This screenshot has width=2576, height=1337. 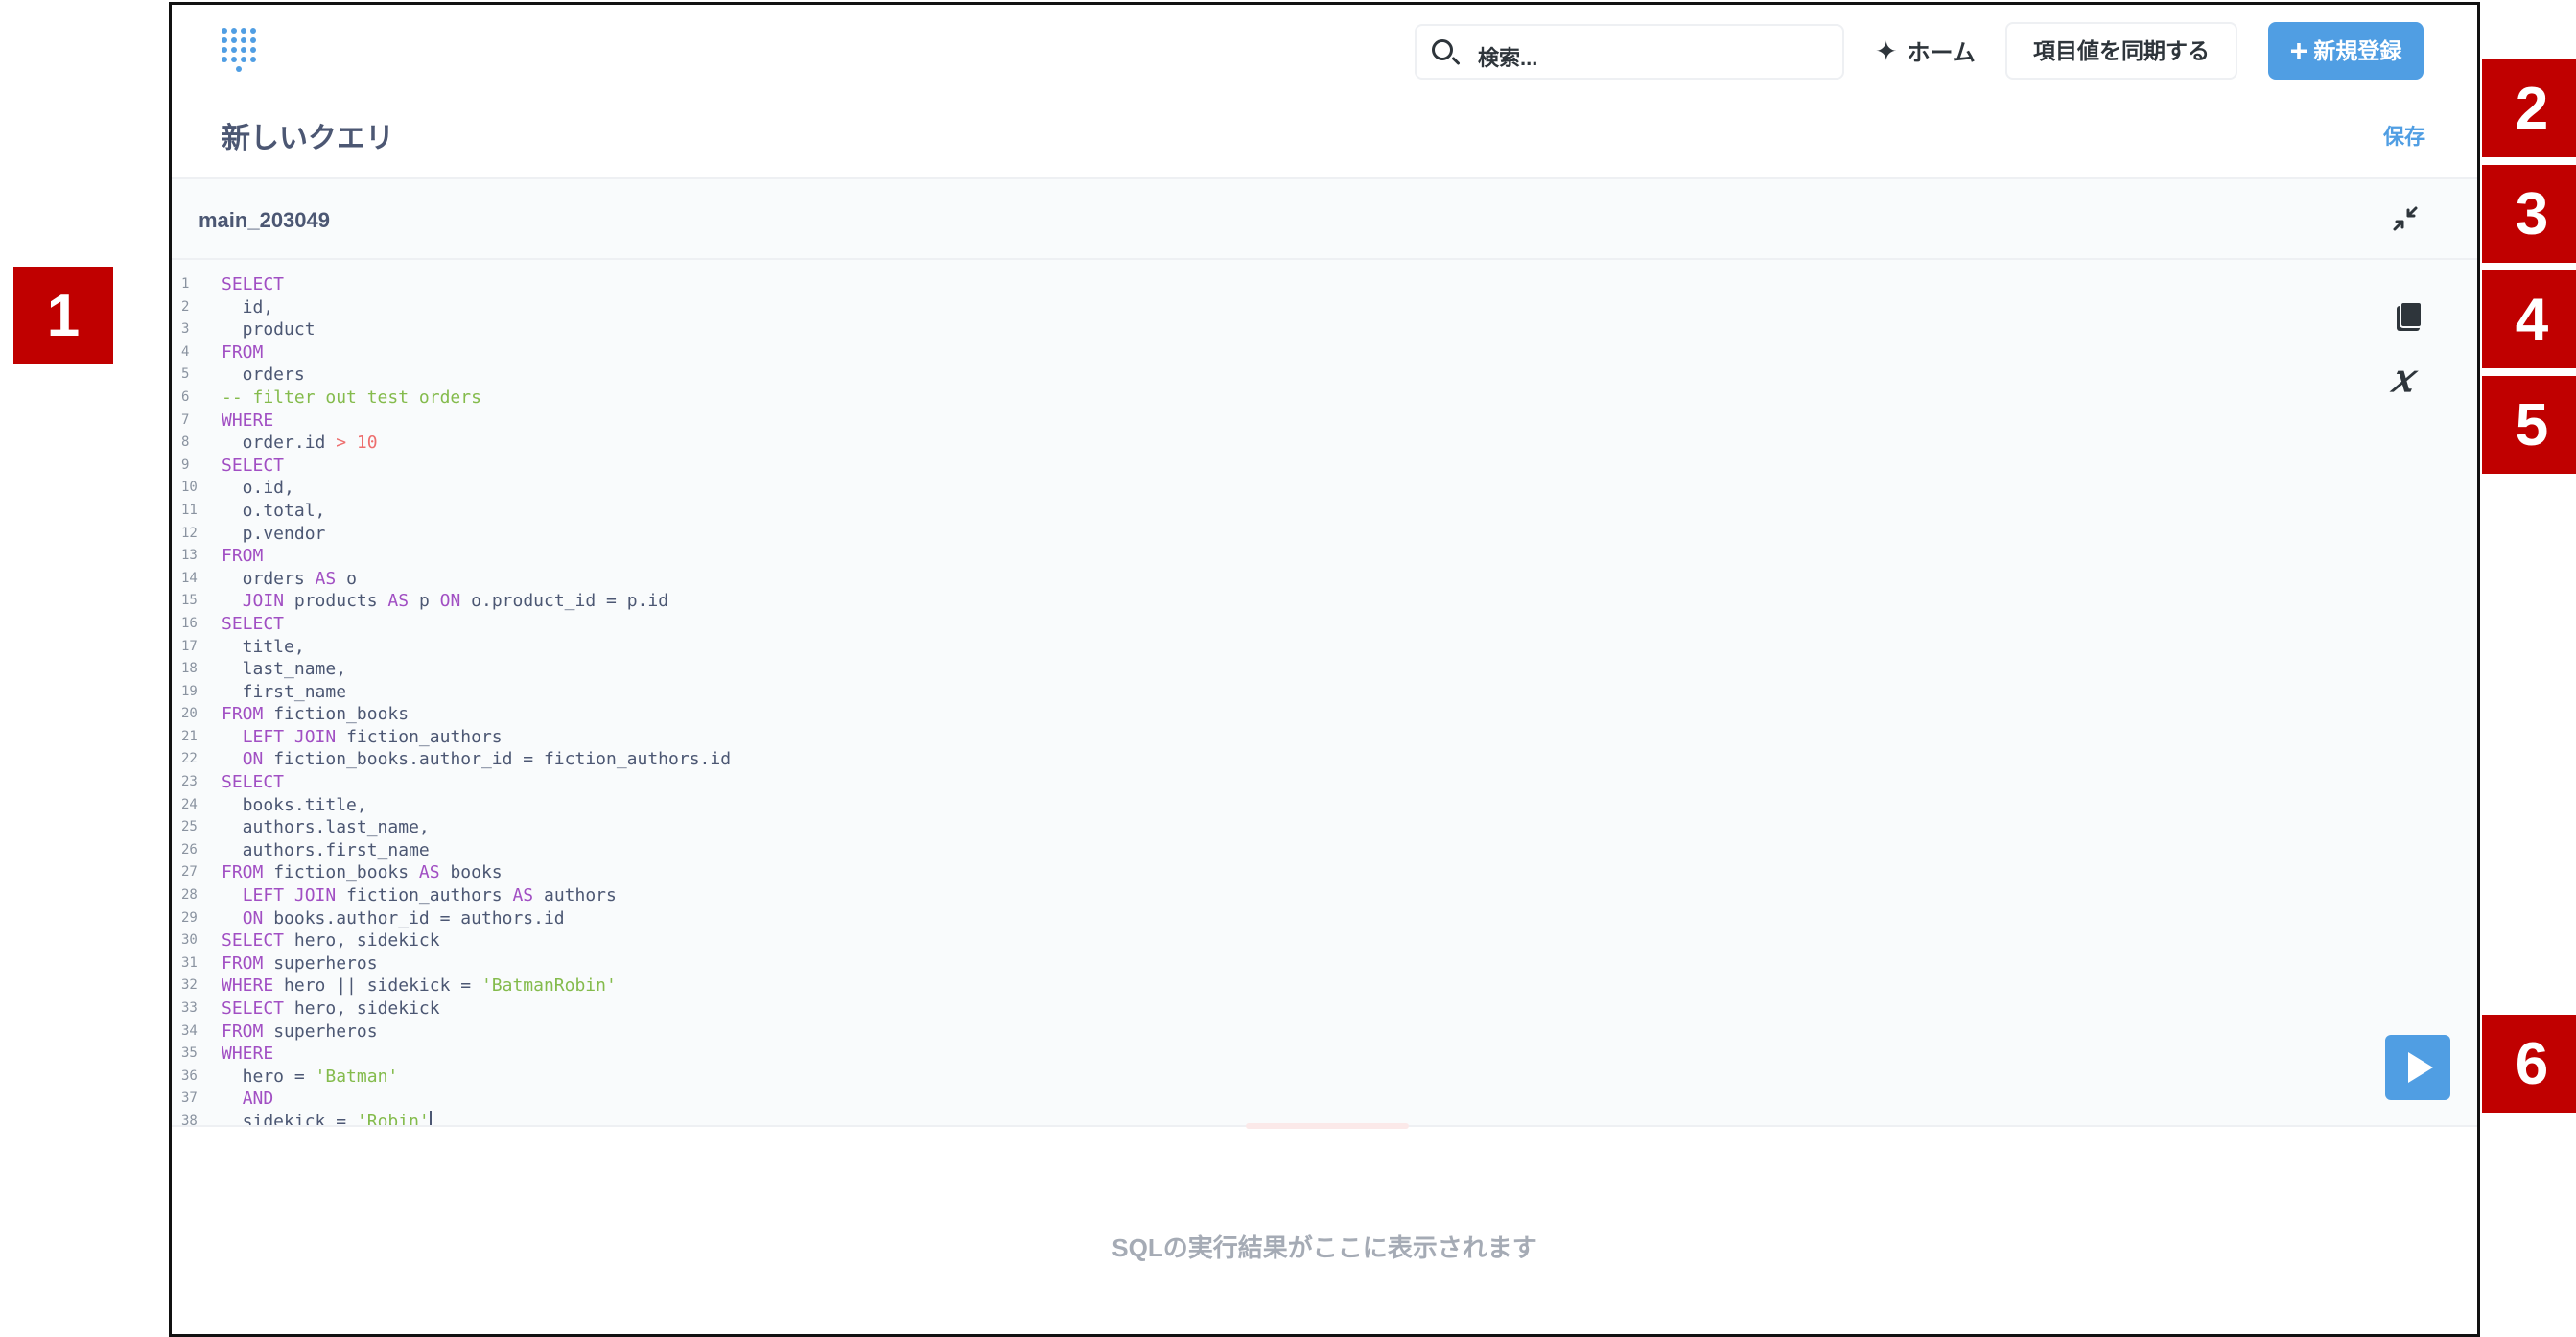 What do you see at coordinates (476, 692) in the screenshot?
I see `code-line: first_name` at bounding box center [476, 692].